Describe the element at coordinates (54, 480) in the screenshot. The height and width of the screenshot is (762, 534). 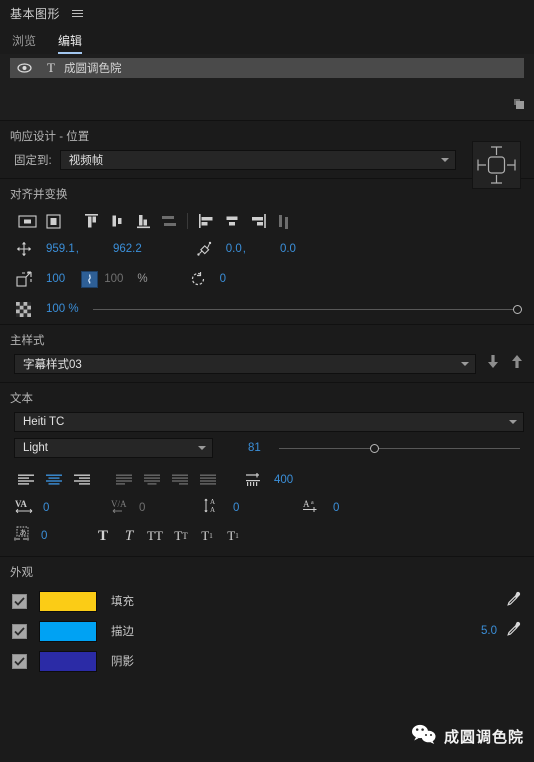
I see `align-text-center-icon` at that location.